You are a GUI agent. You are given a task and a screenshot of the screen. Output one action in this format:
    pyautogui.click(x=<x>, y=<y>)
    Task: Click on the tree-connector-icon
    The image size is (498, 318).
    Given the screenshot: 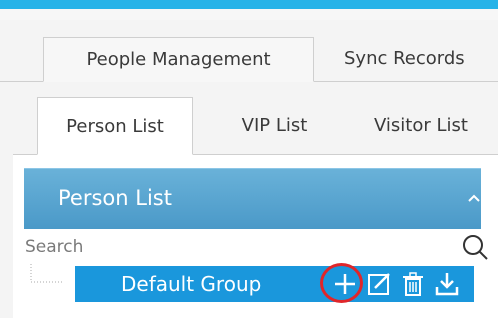 What is the action you would take?
    pyautogui.click(x=46, y=273)
    